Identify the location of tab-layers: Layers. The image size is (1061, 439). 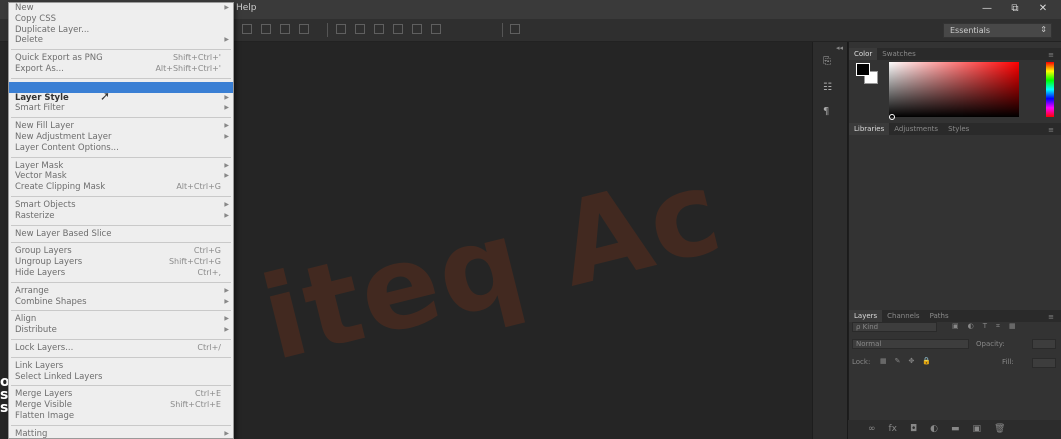
(866, 316).